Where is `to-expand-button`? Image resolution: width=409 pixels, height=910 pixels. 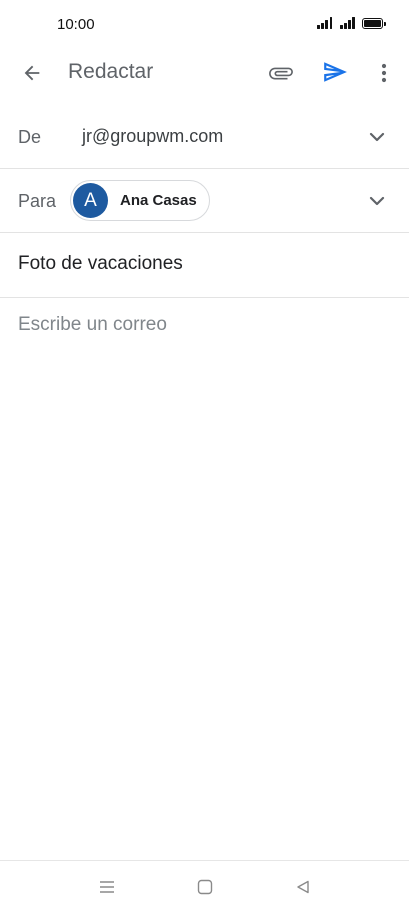
to-expand-button is located at coordinates (377, 201).